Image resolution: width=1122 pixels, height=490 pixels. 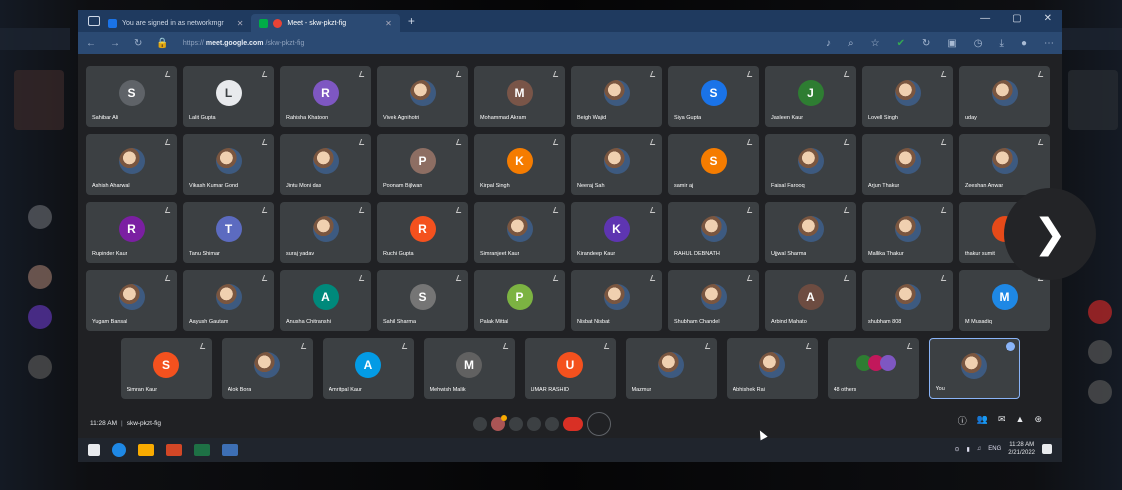 What do you see at coordinates (119, 450) in the screenshot?
I see `edge-icon` at bounding box center [119, 450].